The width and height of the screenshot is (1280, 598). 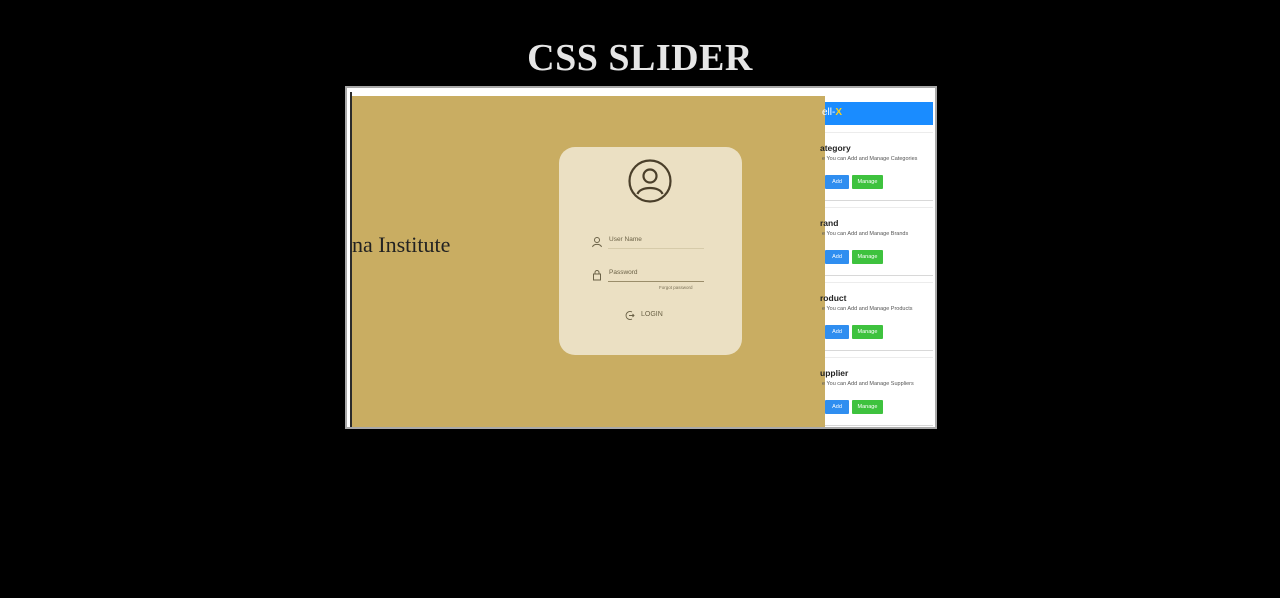 I want to click on password-underline, so click(x=656, y=281).